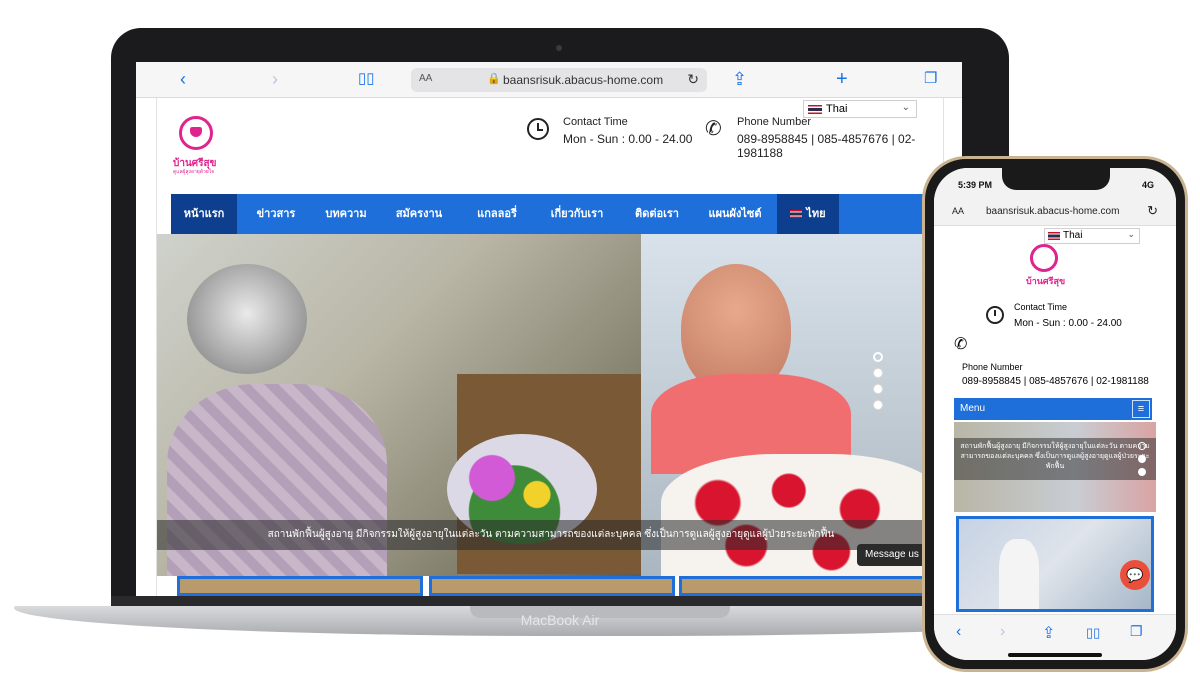 The height and width of the screenshot is (676, 1200). I want to click on chat-icon: 💬, so click(1135, 575).